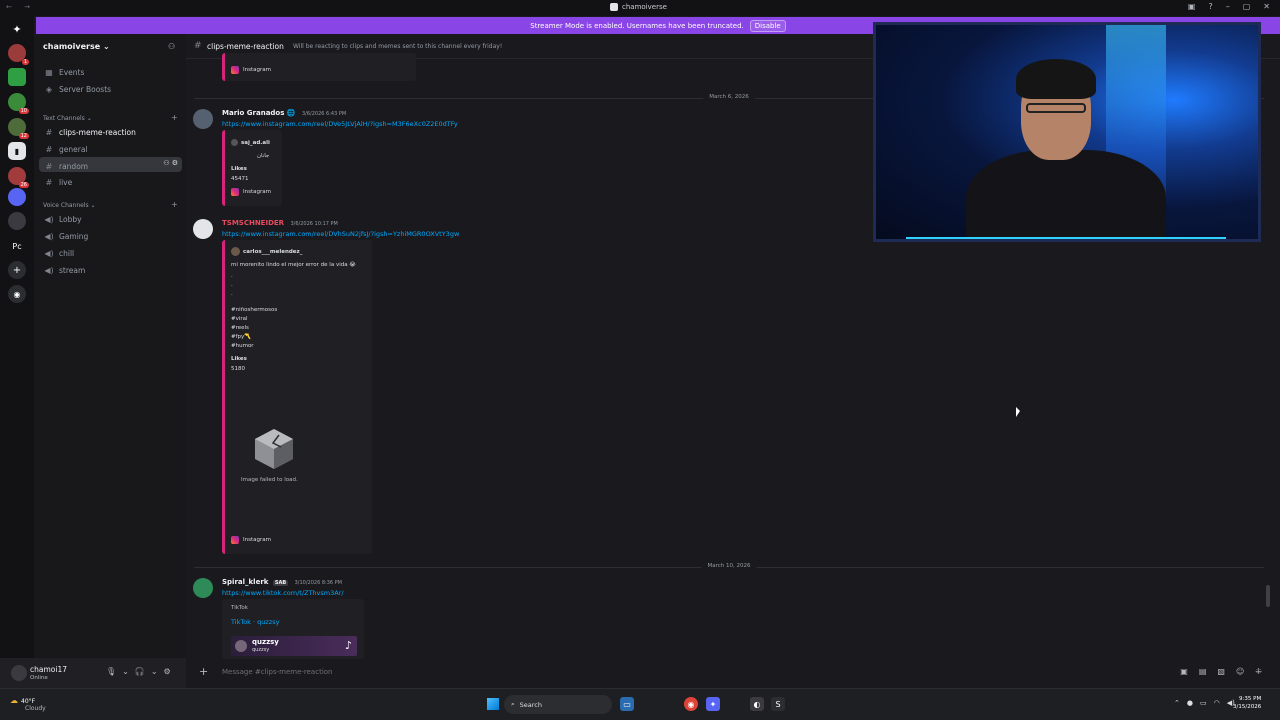 The image size is (1280, 720). I want to click on add-attachment-icon: +, so click(203, 671).